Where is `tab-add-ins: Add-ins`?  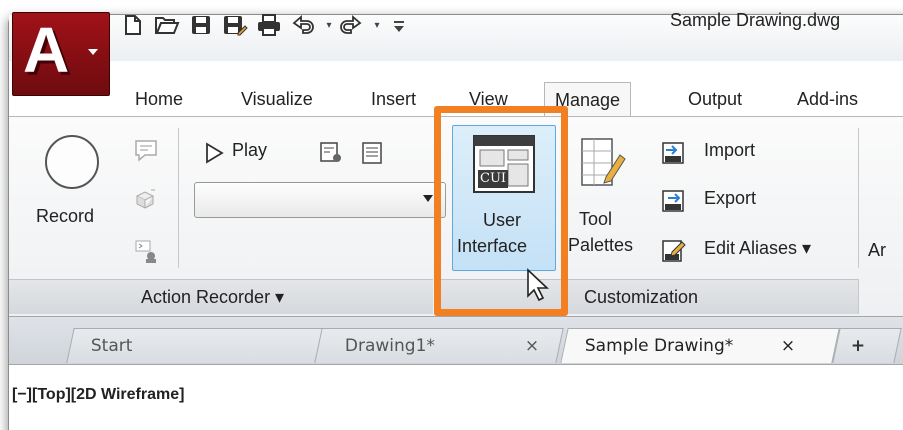 tab-add-ins: Add-ins is located at coordinates (827, 99).